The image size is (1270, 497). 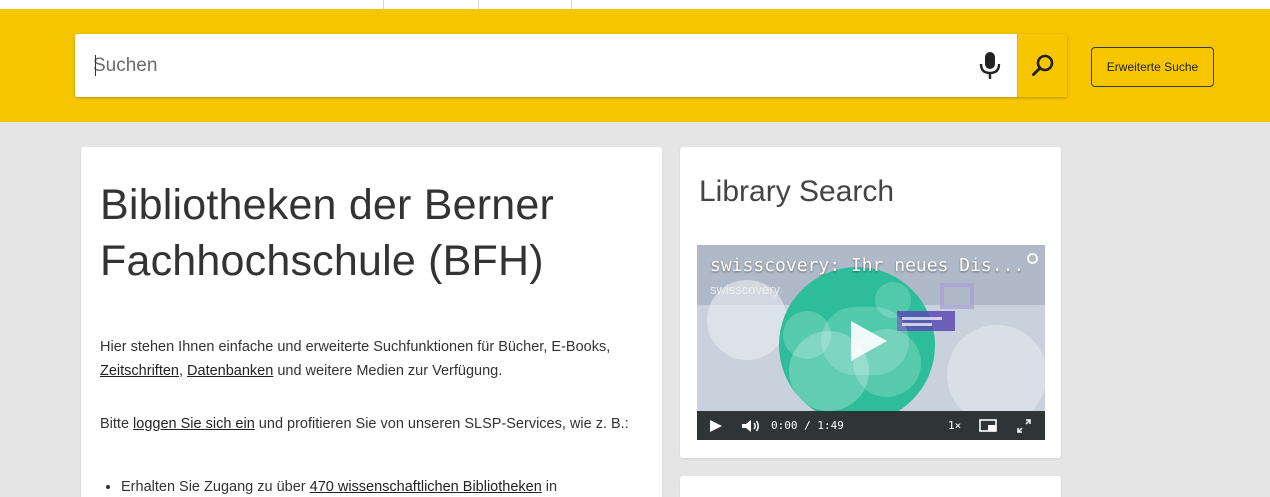 I want to click on libraries-link: 470 wissenschaftlichen Bibliotheken, so click(x=426, y=487).